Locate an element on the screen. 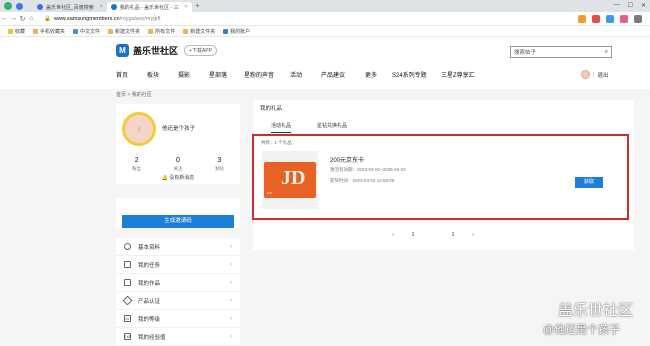  gift-award-time: 获奖时间：2023-03-02 14:58:06 is located at coordinates (362, 180).